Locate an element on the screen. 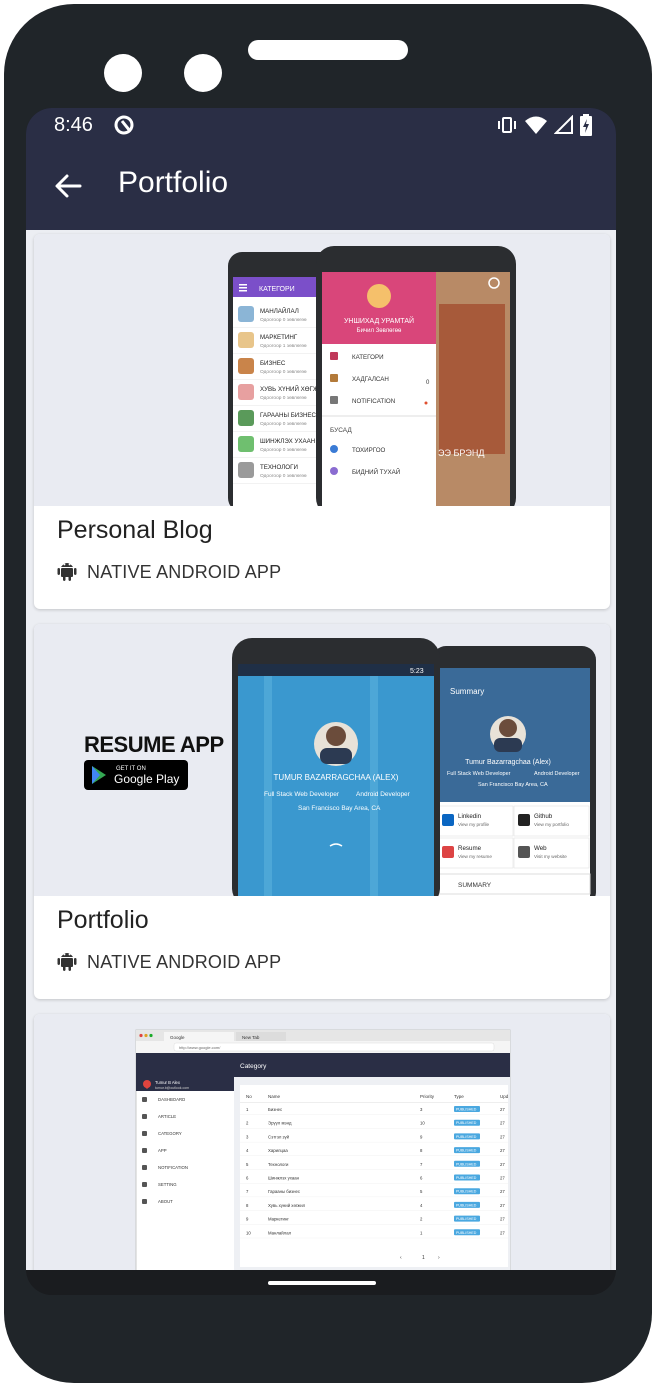 This screenshot has height=1387, width=656. category-name: ШИНЖЛЭХ УХААН is located at coordinates (287, 441).